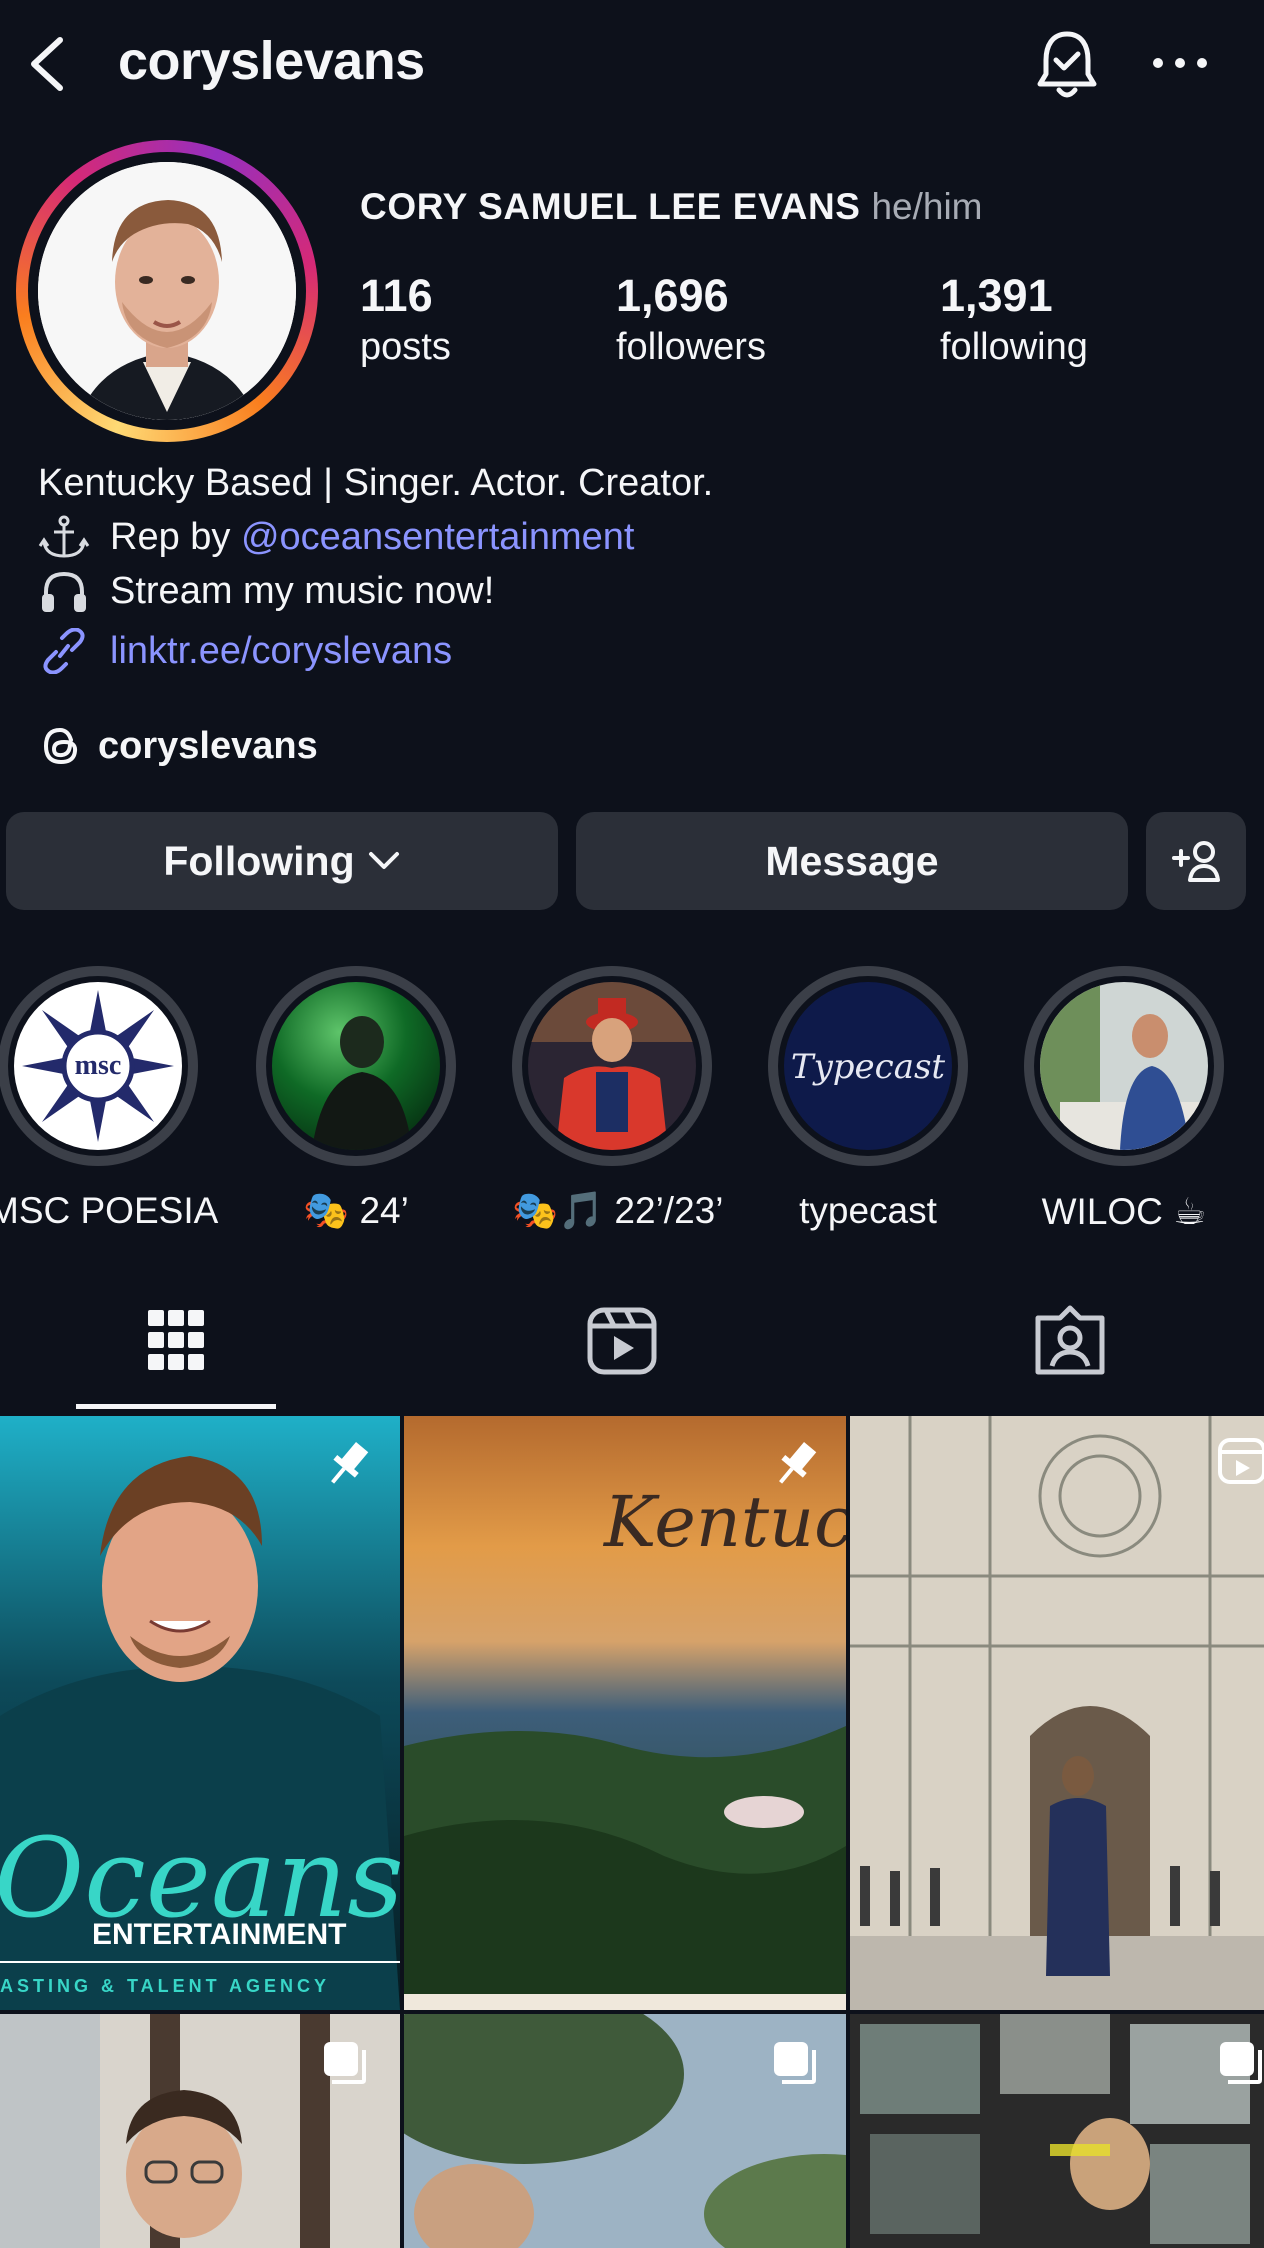 The height and width of the screenshot is (2248, 1264). Describe the element at coordinates (176, 1406) in the screenshot. I see `active-tab-indicator` at that location.